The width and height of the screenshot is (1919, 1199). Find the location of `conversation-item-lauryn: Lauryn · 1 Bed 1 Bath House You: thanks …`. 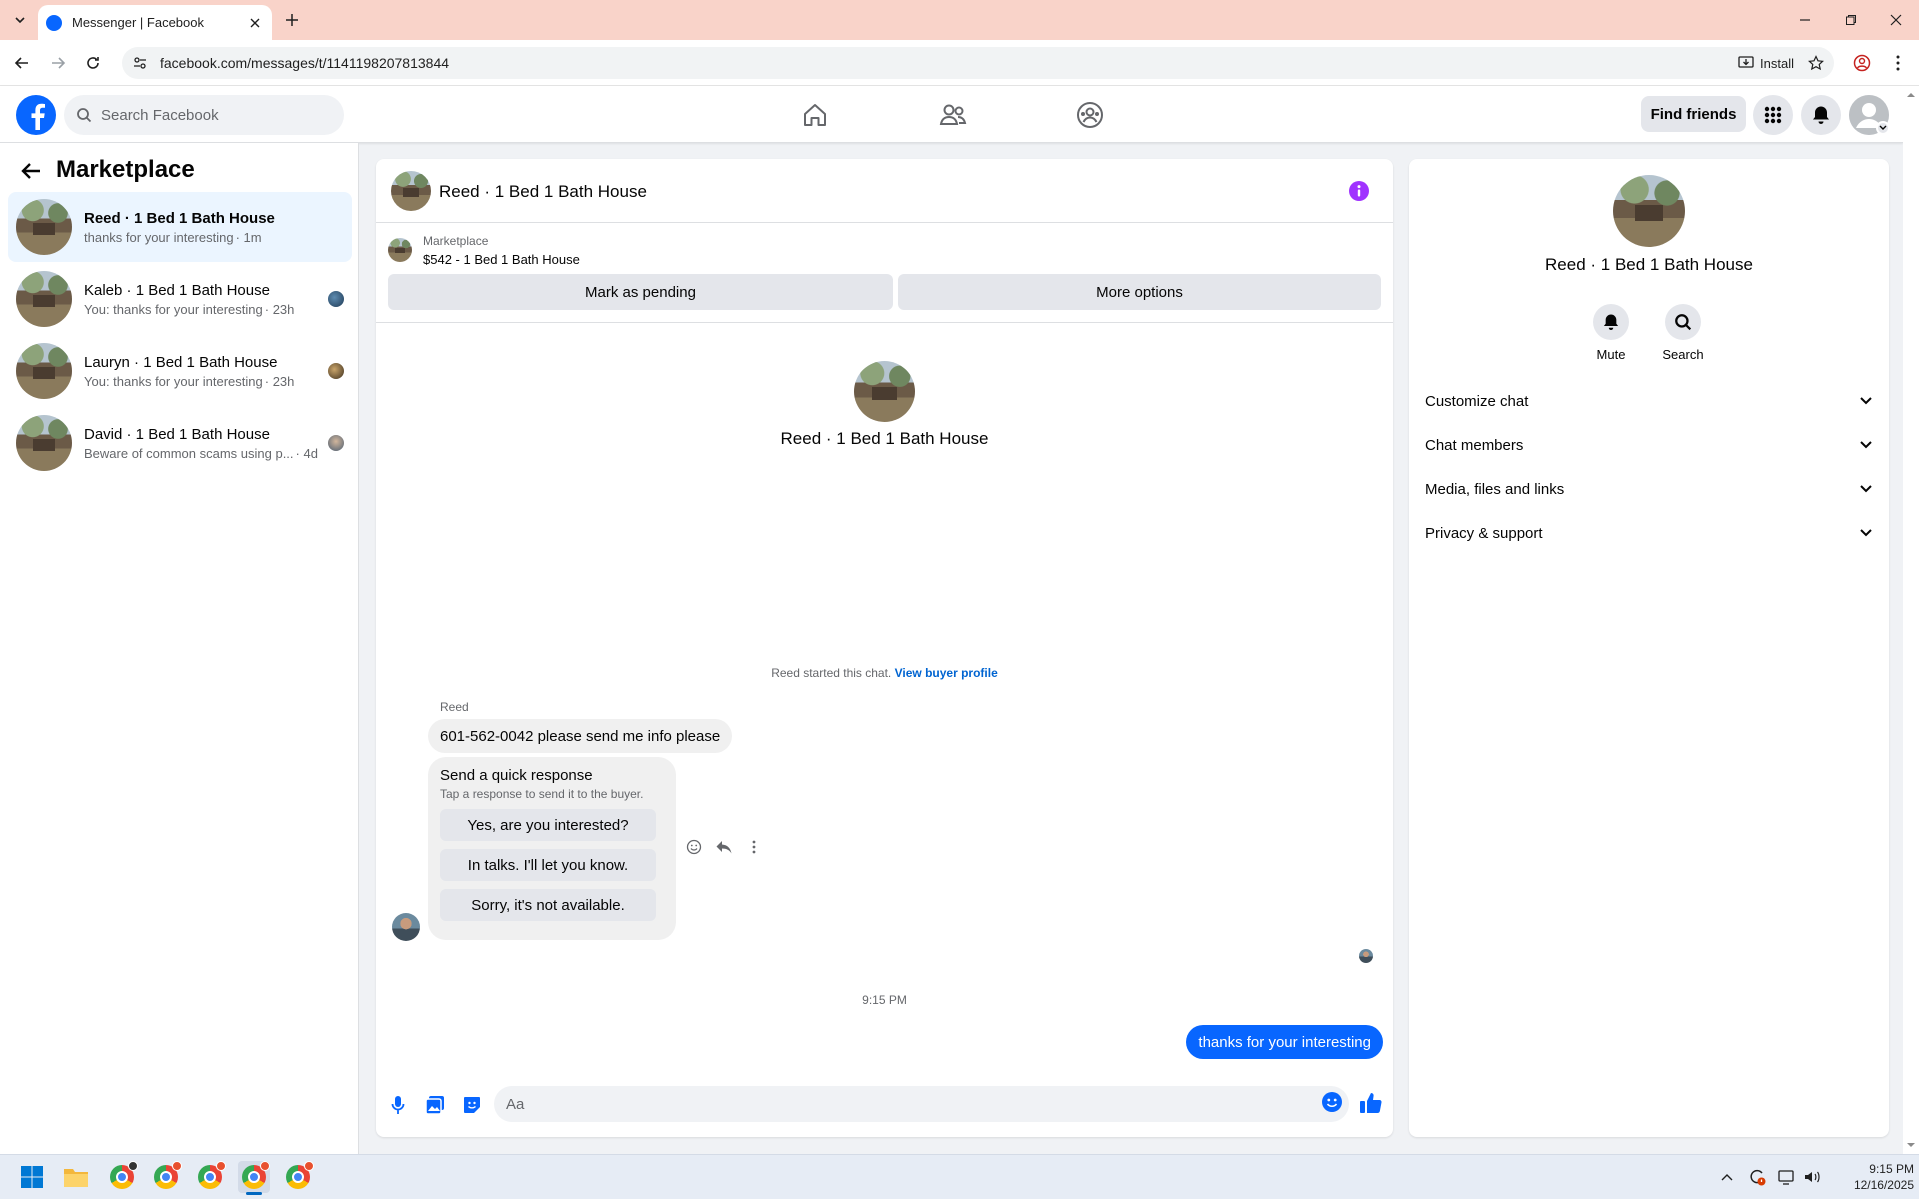

conversation-item-lauryn: Lauryn · 1 Bed 1 Bath House You: thanks … is located at coordinates (180, 371).